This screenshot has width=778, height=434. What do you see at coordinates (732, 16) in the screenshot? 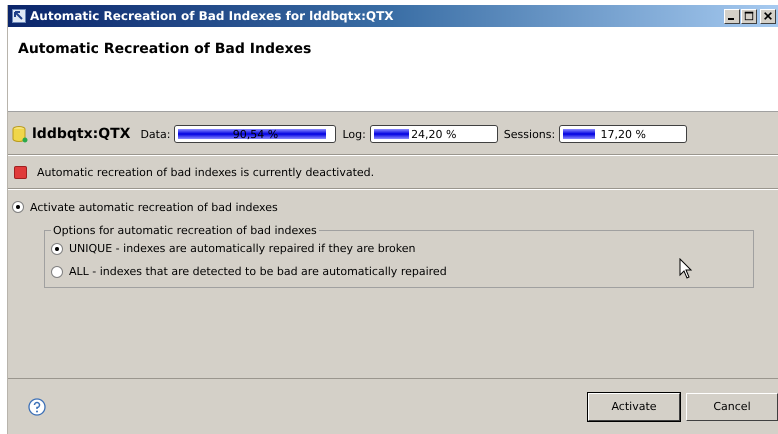
I see `minimize-button` at bounding box center [732, 16].